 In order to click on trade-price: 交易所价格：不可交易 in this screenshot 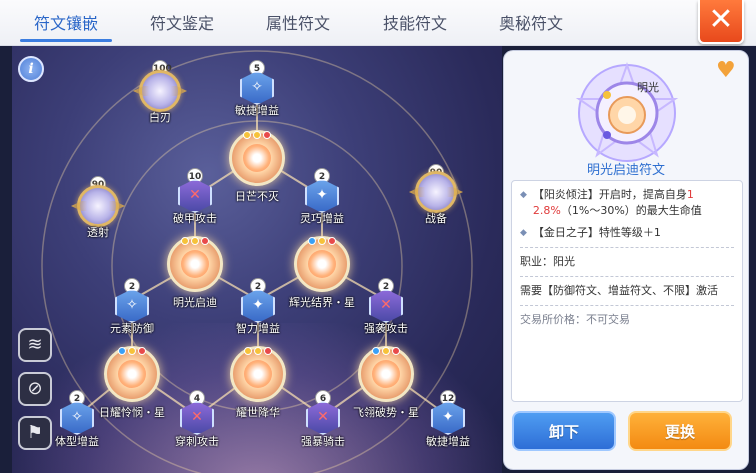, I will do `click(575, 319)`.